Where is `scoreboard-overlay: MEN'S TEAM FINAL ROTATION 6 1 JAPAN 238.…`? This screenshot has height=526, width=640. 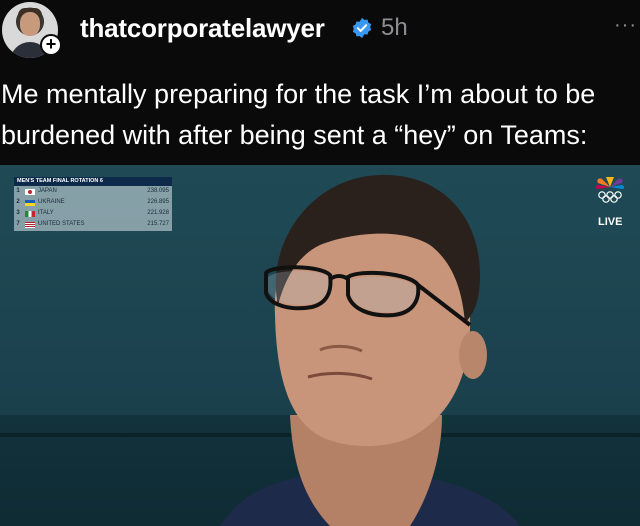 scoreboard-overlay: MEN'S TEAM FINAL ROTATION 6 1 JAPAN 238.… is located at coordinates (93, 204).